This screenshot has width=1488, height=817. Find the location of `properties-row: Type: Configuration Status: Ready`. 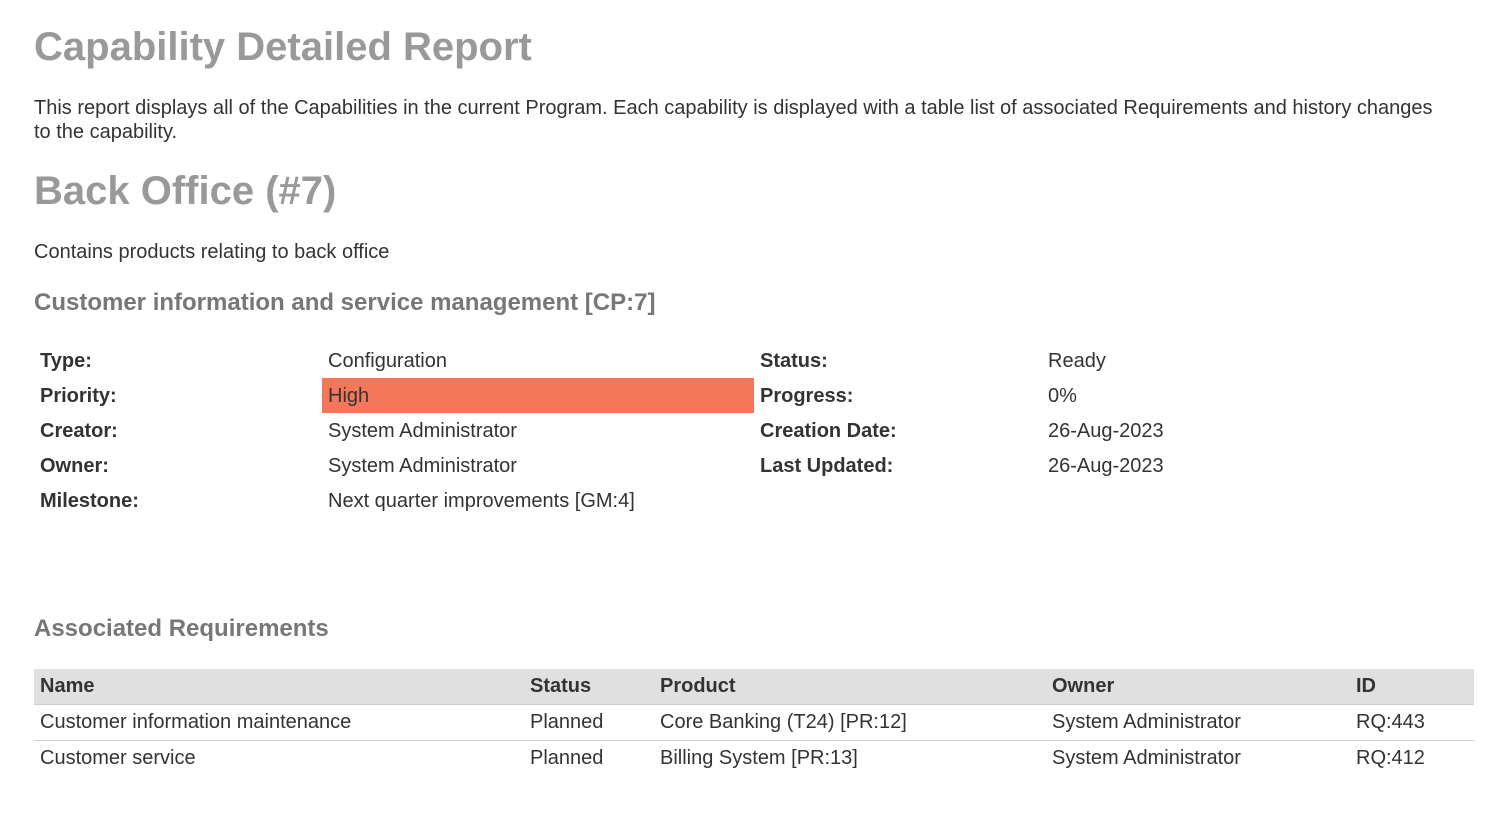

properties-row: Type: Configuration Status: Ready is located at coordinates (754, 360).